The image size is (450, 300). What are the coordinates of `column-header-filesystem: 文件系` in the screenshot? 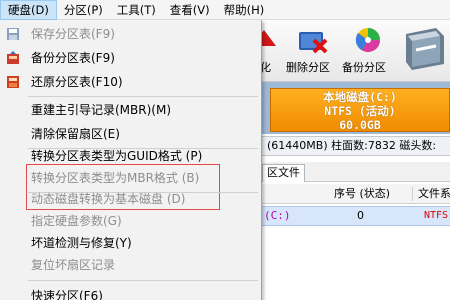 It's located at (434, 194).